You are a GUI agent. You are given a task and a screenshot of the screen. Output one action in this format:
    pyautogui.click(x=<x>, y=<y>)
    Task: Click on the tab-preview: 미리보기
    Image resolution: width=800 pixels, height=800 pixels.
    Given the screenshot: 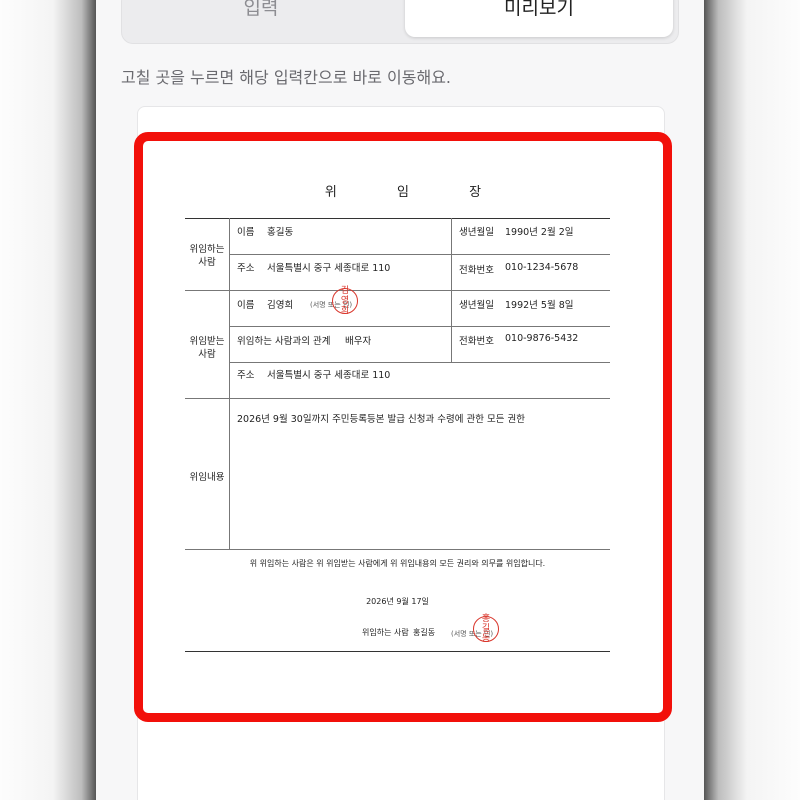 What is the action you would take?
    pyautogui.click(x=539, y=18)
    